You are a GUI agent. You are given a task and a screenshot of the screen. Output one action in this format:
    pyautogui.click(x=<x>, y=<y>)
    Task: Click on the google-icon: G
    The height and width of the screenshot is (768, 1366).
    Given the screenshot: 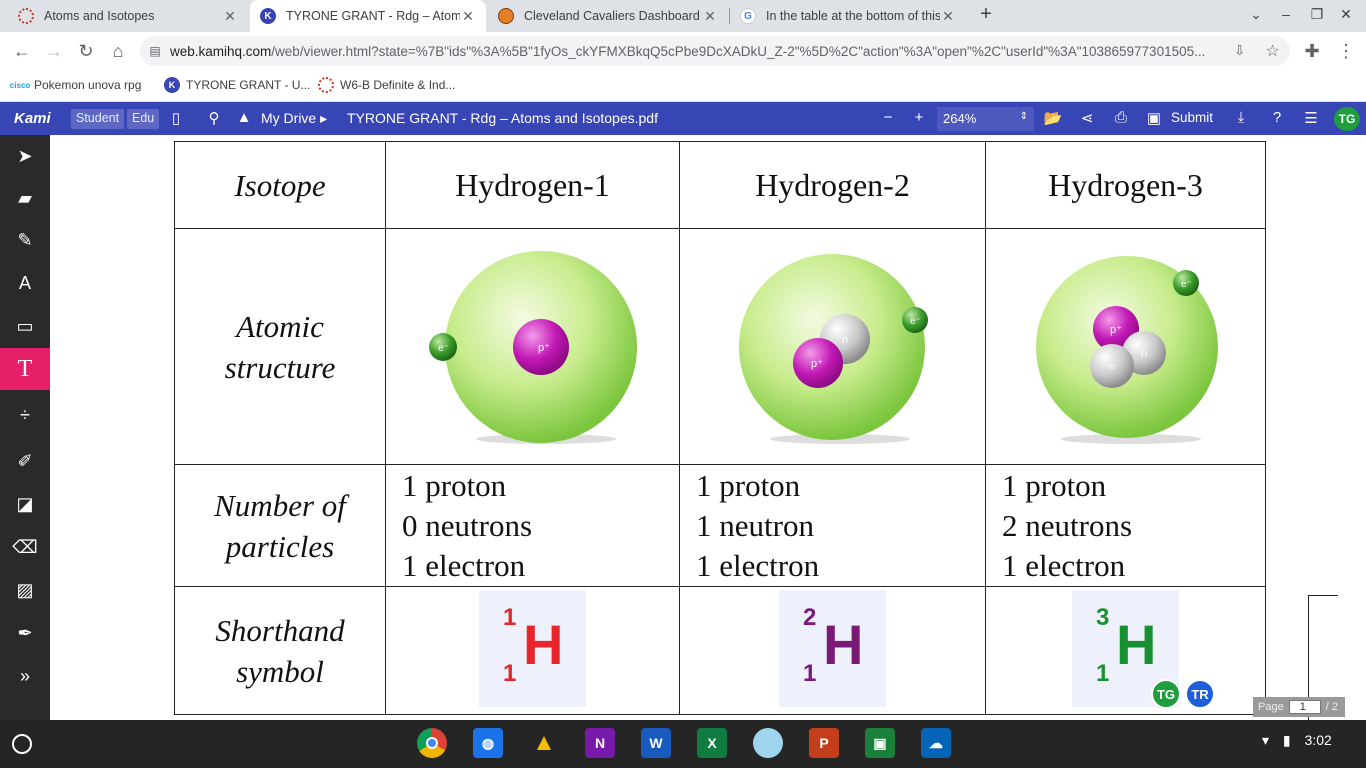 What is the action you would take?
    pyautogui.click(x=748, y=16)
    